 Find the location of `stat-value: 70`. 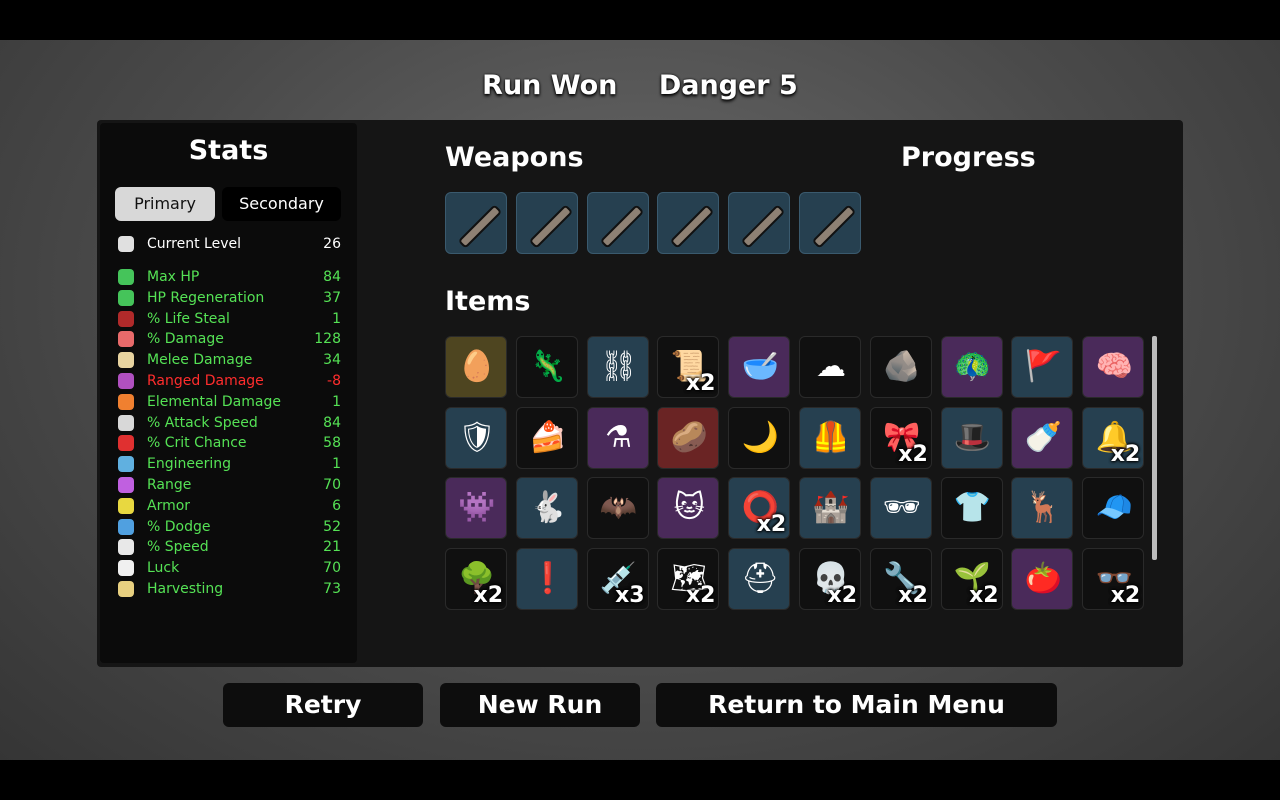

stat-value: 70 is located at coordinates (332, 568).